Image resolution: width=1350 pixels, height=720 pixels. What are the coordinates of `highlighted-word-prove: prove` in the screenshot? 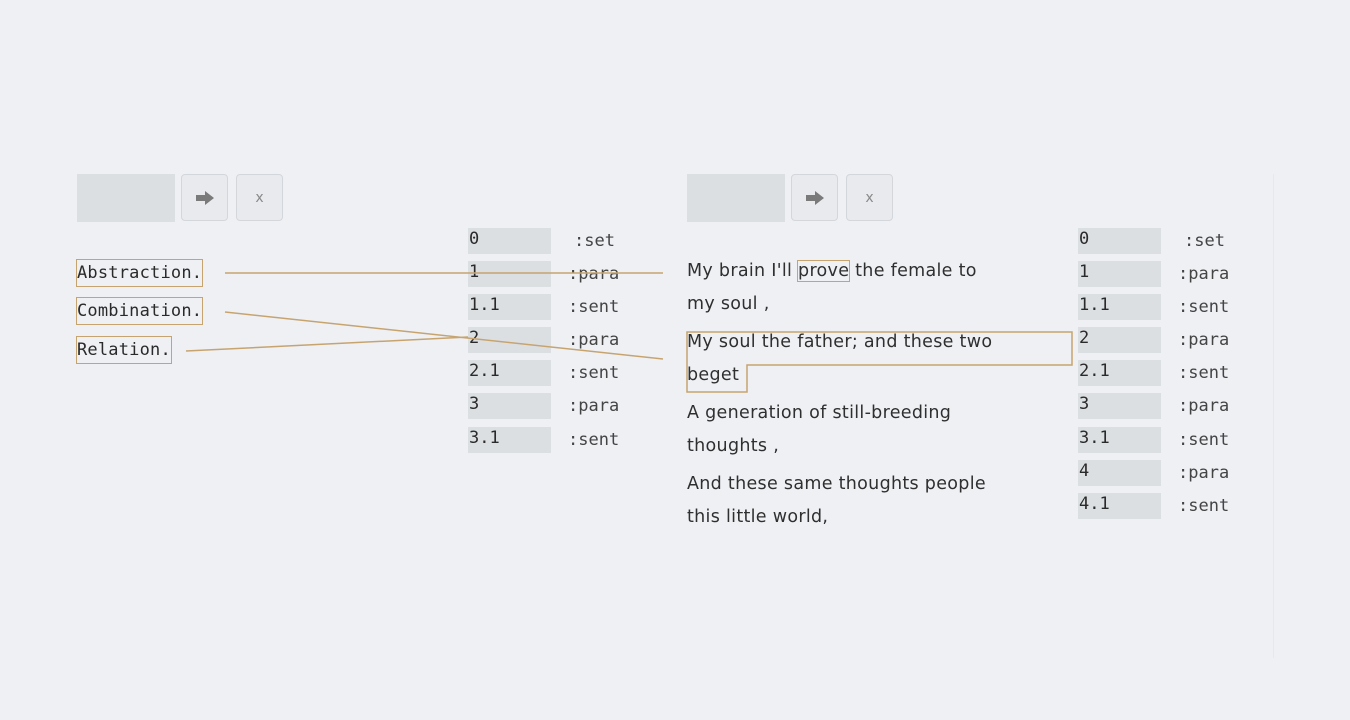 It's located at (824, 271).